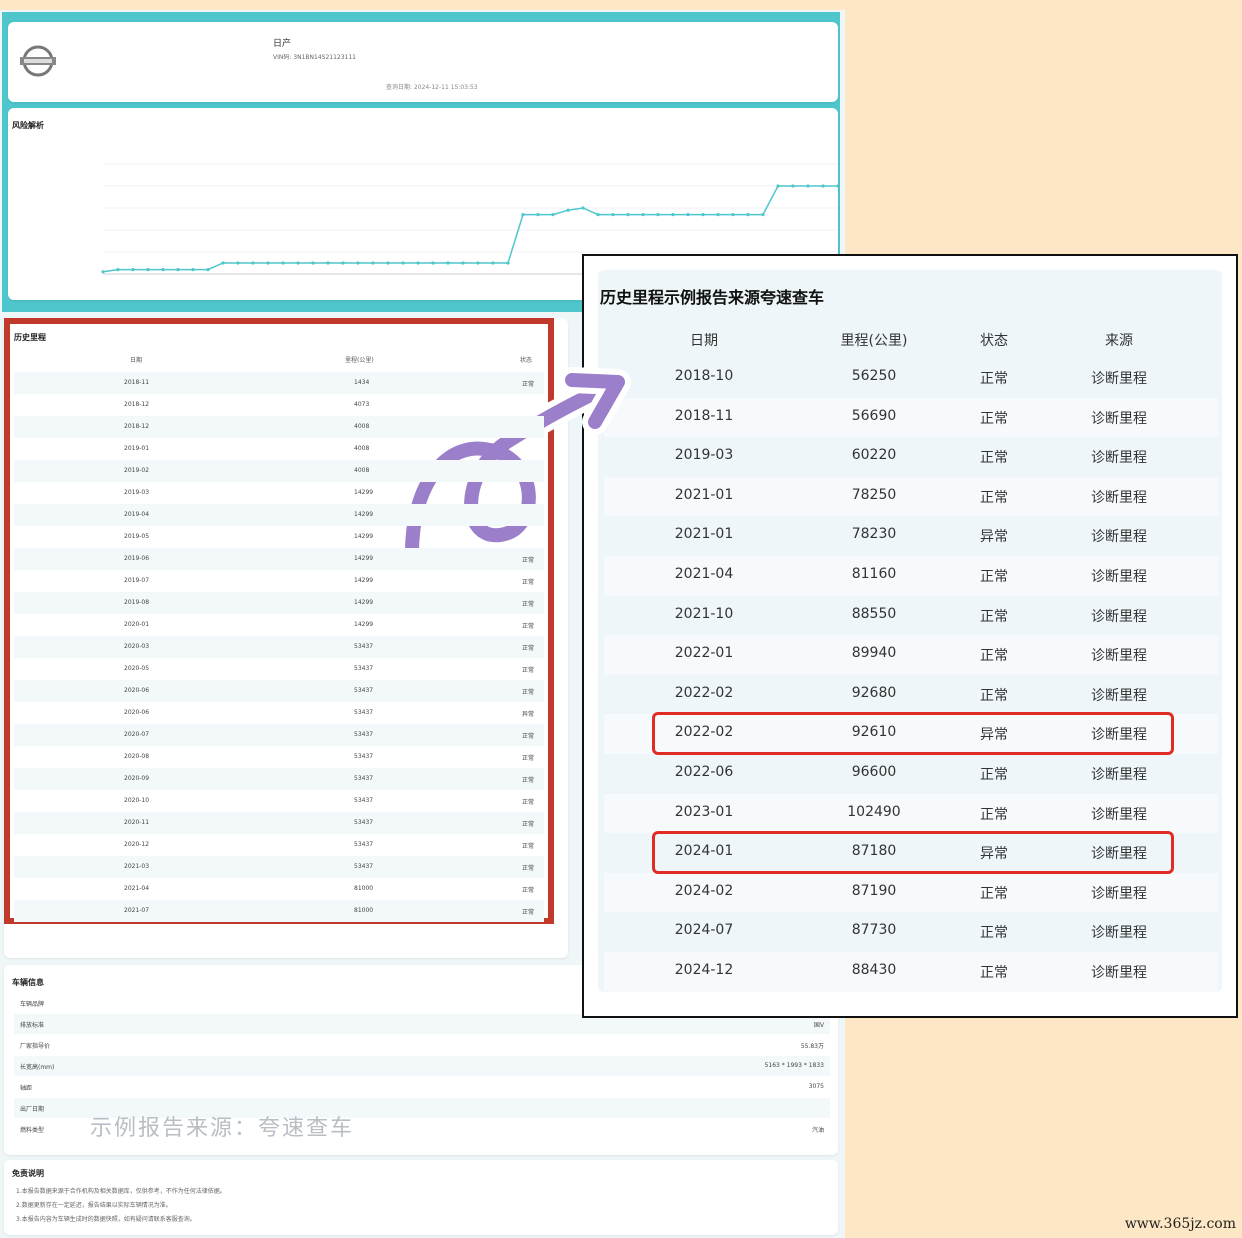 The height and width of the screenshot is (1238, 1242). Describe the element at coordinates (37, 1067) in the screenshot. I see `vehicle-label: 长宽高(mm)` at that location.